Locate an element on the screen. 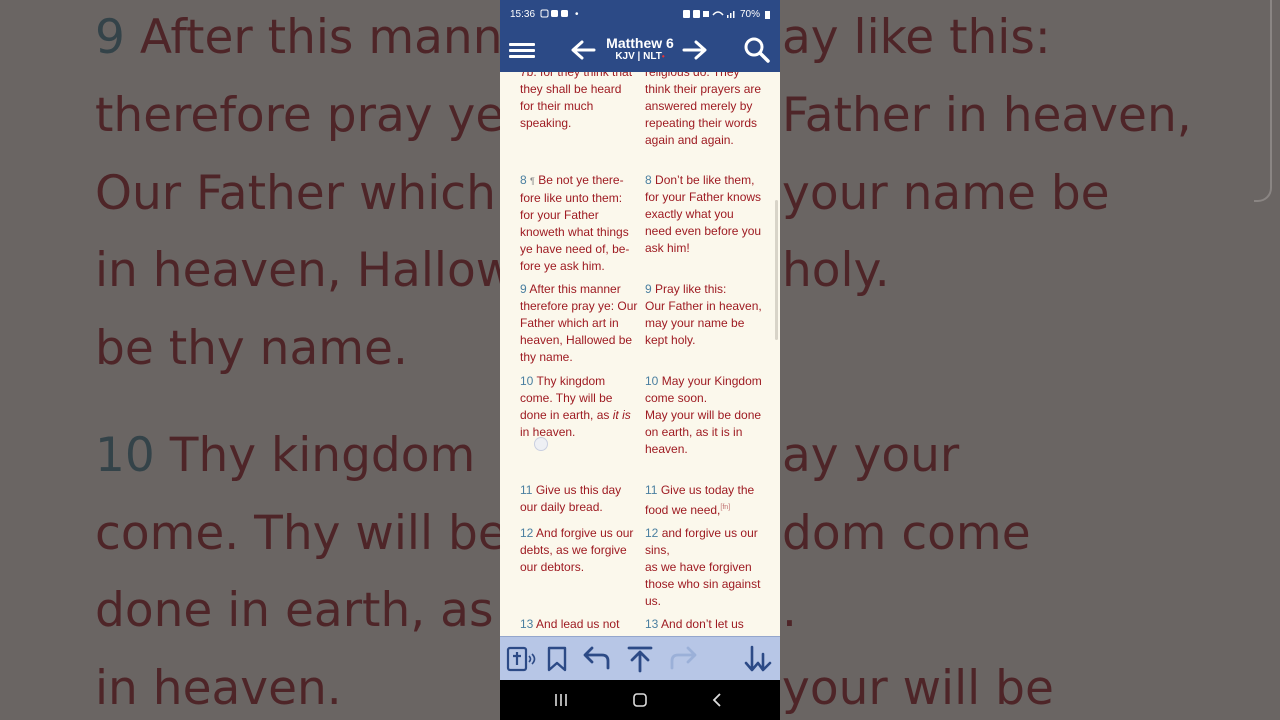  bottom-toolbar is located at coordinates (640, 658).